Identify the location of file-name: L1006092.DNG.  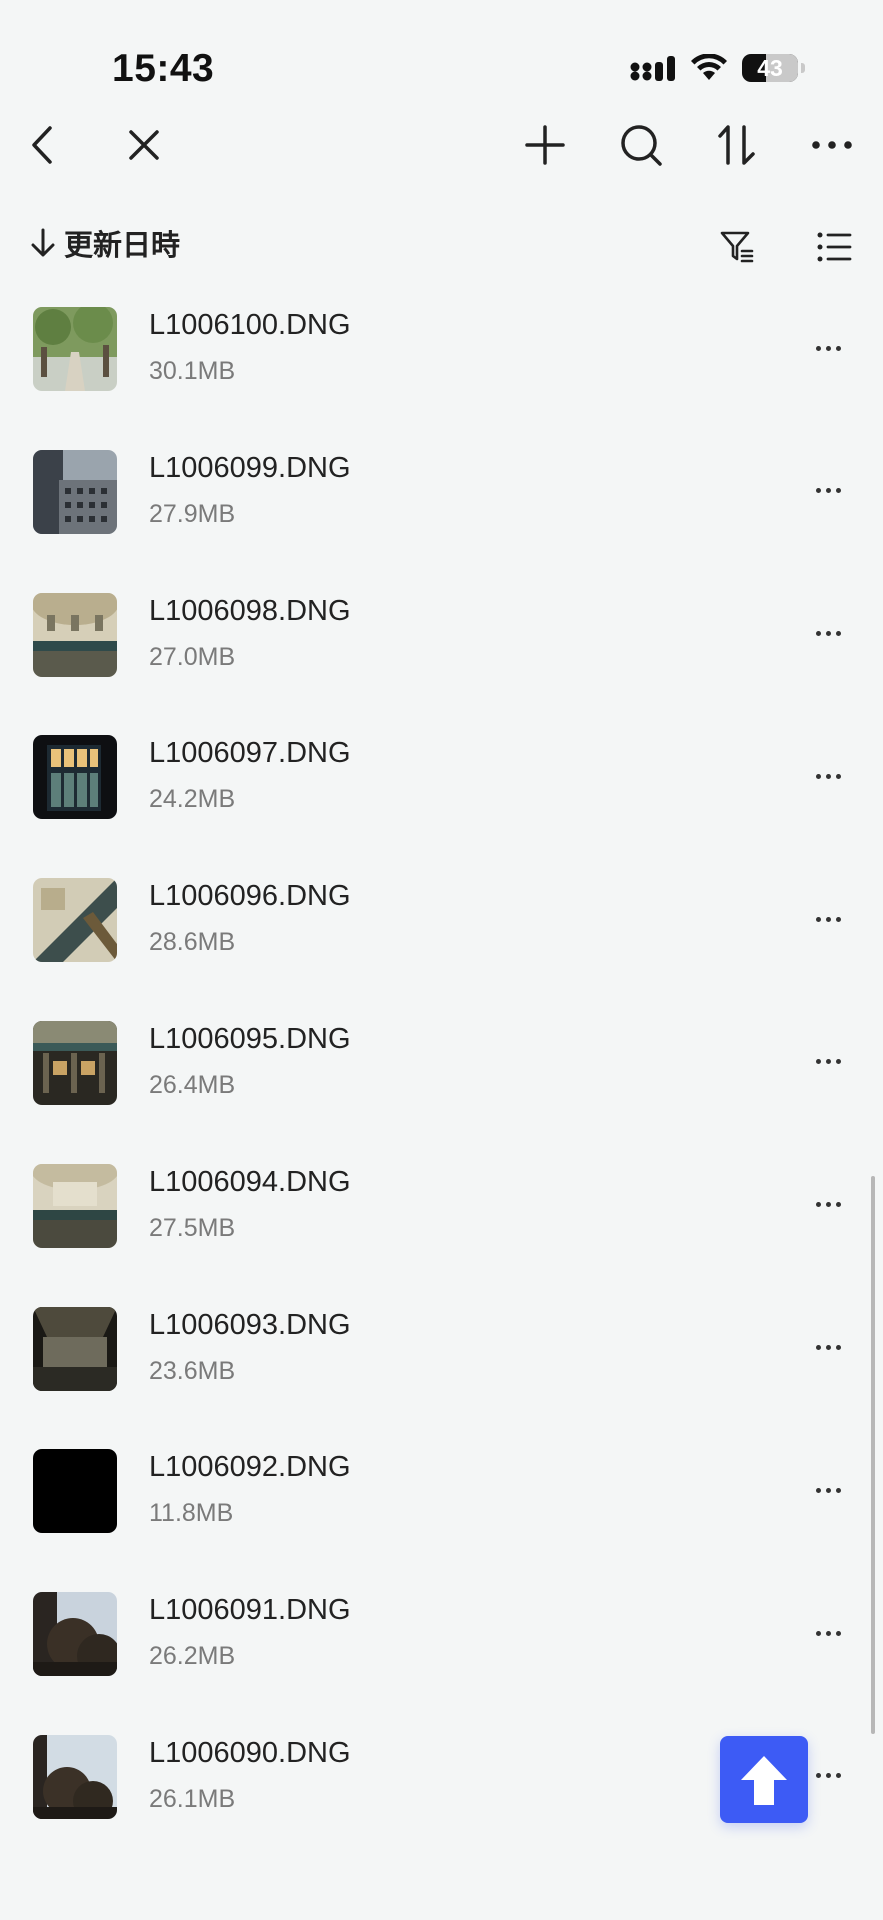
(250, 1467).